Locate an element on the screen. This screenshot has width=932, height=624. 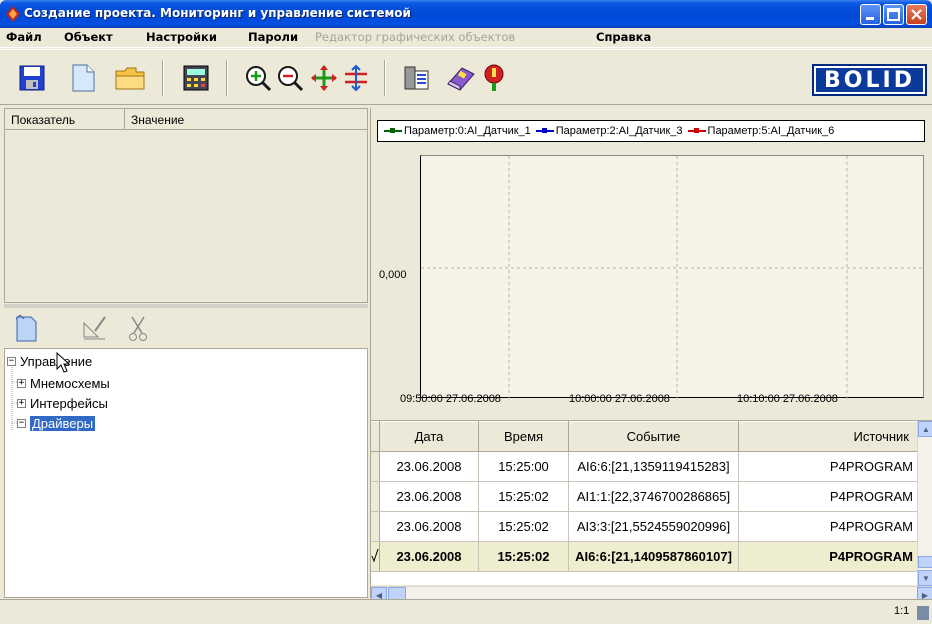
indicators-panel: Показатель Значение is located at coordinates (186, 205).